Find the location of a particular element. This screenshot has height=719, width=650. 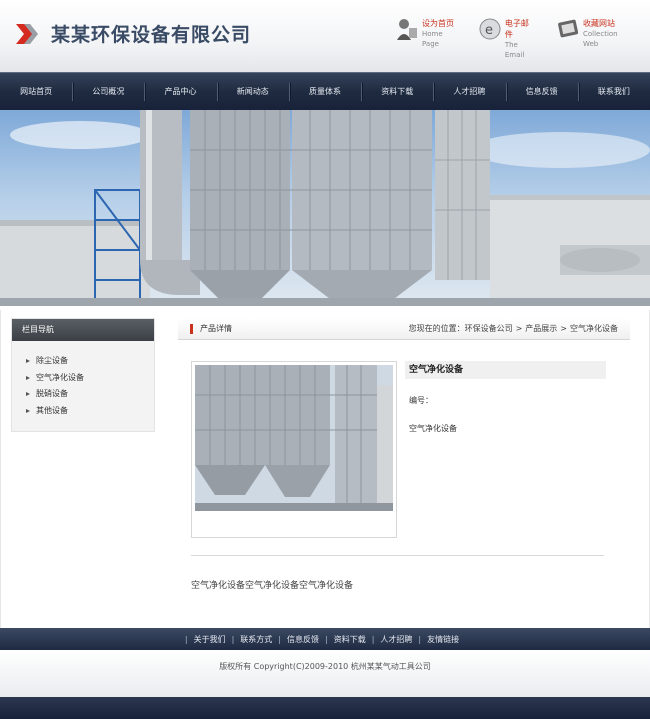

email-icon: e is located at coordinates (490, 29).